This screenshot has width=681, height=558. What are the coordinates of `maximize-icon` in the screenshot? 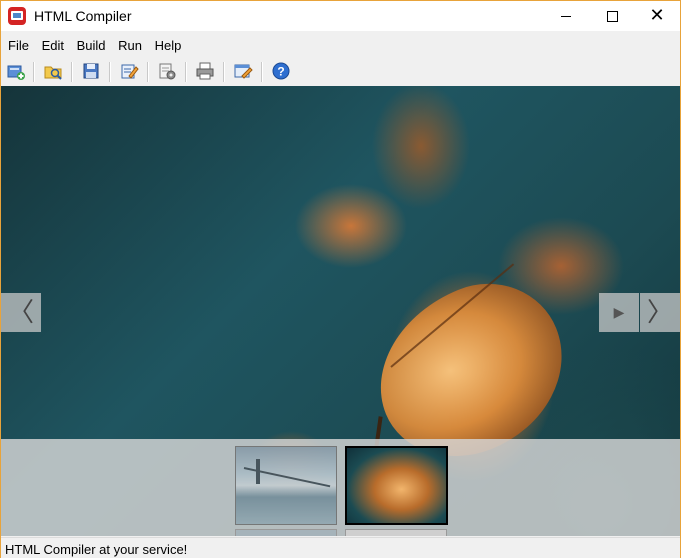 It's located at (612, 16).